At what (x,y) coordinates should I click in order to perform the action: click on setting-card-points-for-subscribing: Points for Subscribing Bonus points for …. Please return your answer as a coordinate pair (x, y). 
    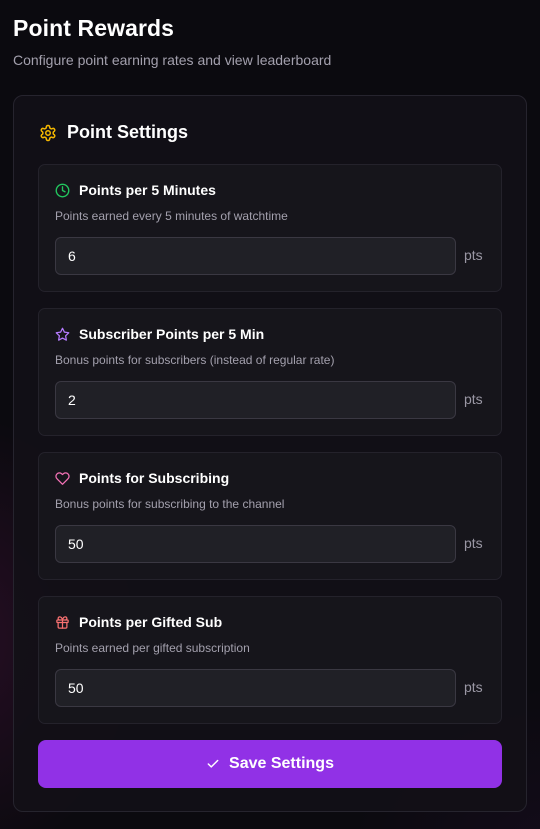
    Looking at the image, I should click on (270, 516).